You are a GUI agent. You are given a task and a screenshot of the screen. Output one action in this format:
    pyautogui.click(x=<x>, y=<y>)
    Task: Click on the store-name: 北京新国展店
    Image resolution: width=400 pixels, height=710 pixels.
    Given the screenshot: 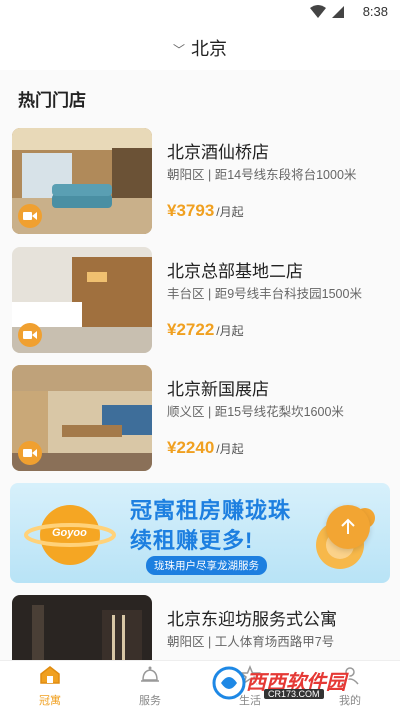 What is the action you would take?
    pyautogui.click(x=218, y=389)
    